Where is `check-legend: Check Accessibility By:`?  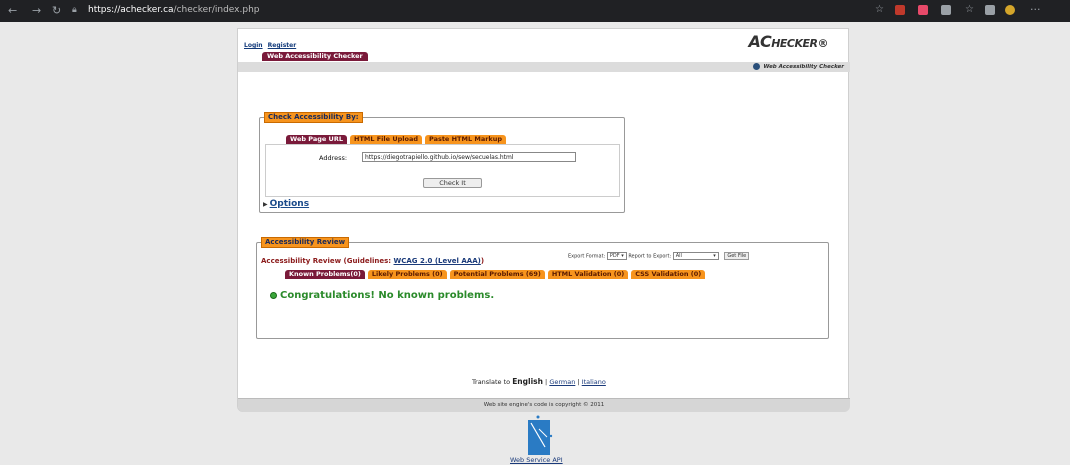
check-legend: Check Accessibility By: is located at coordinates (313, 117).